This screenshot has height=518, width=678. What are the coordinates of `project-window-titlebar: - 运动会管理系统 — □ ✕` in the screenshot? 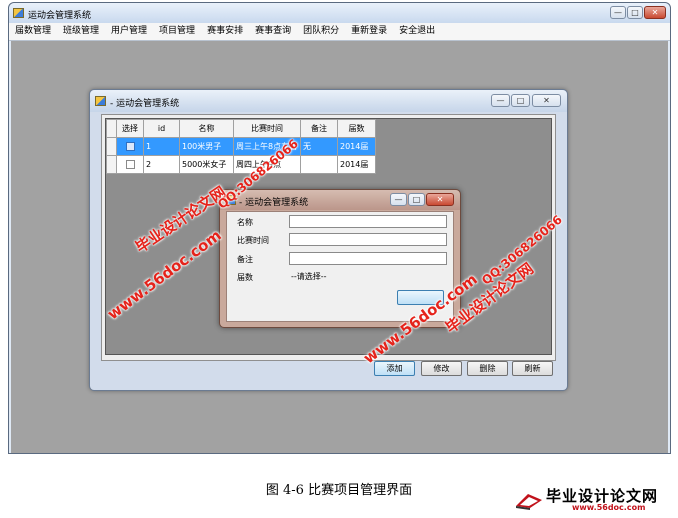 It's located at (328, 101).